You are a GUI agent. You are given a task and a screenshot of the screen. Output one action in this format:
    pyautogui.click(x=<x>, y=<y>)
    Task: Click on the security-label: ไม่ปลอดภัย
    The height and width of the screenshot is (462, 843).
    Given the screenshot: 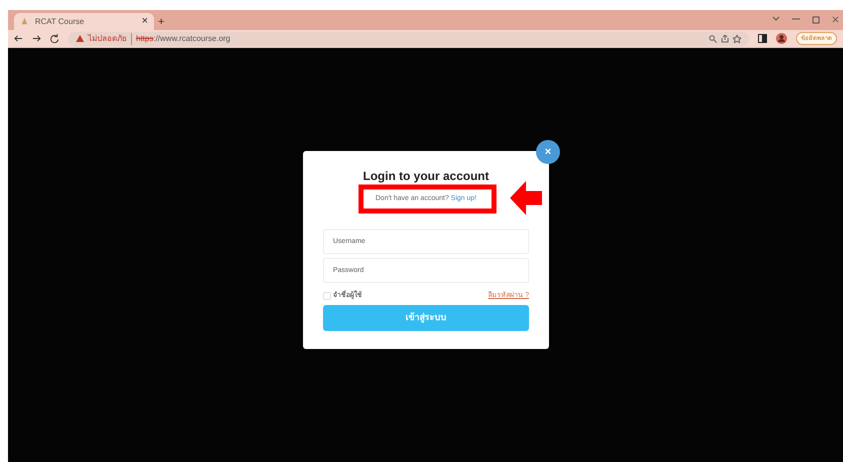 What is the action you would take?
    pyautogui.click(x=107, y=38)
    